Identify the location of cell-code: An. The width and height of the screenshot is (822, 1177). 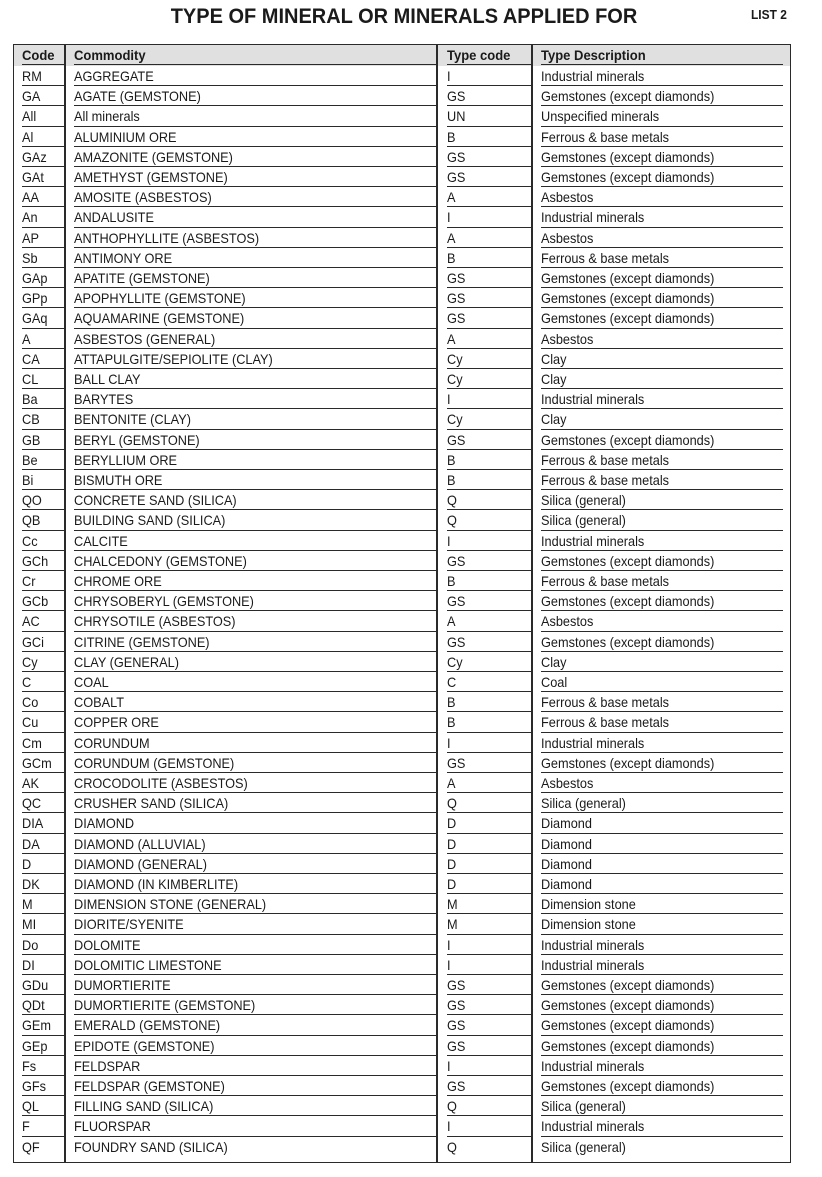
(43, 217).